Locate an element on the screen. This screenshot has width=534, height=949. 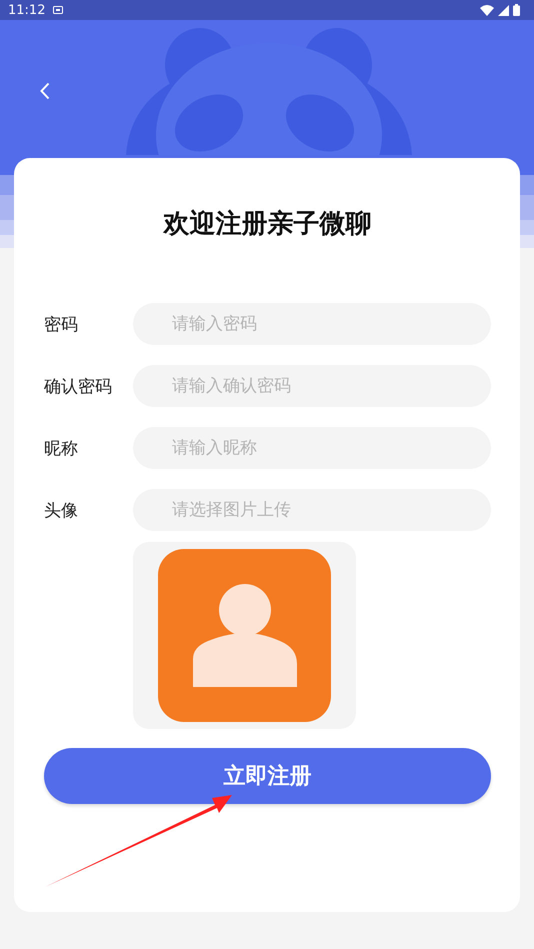
status-time: 11:12 is located at coordinates (27, 10).